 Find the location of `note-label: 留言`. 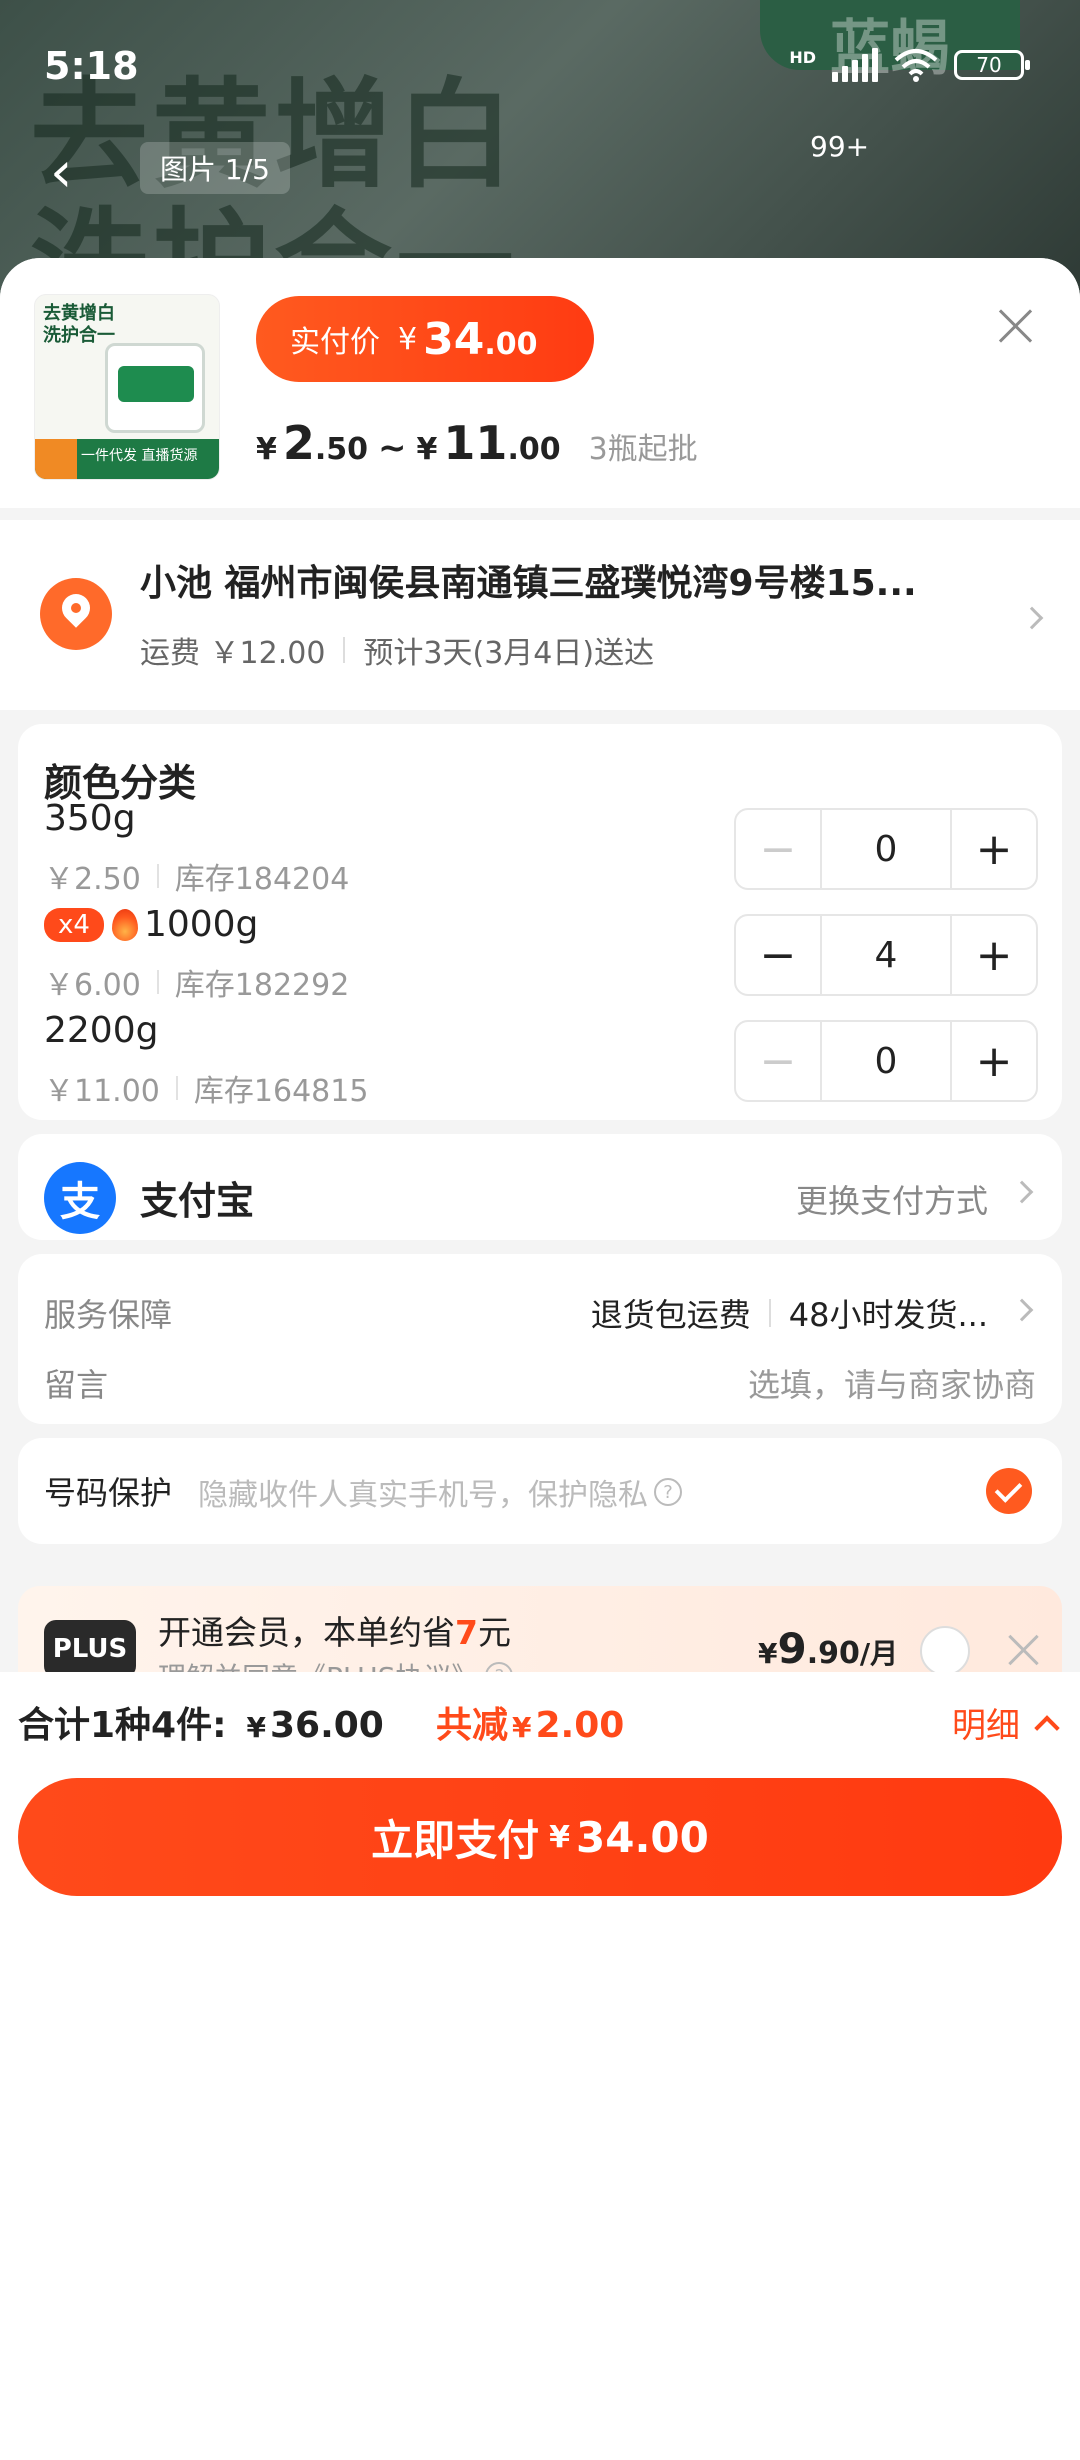

note-label: 留言 is located at coordinates (76, 1385).